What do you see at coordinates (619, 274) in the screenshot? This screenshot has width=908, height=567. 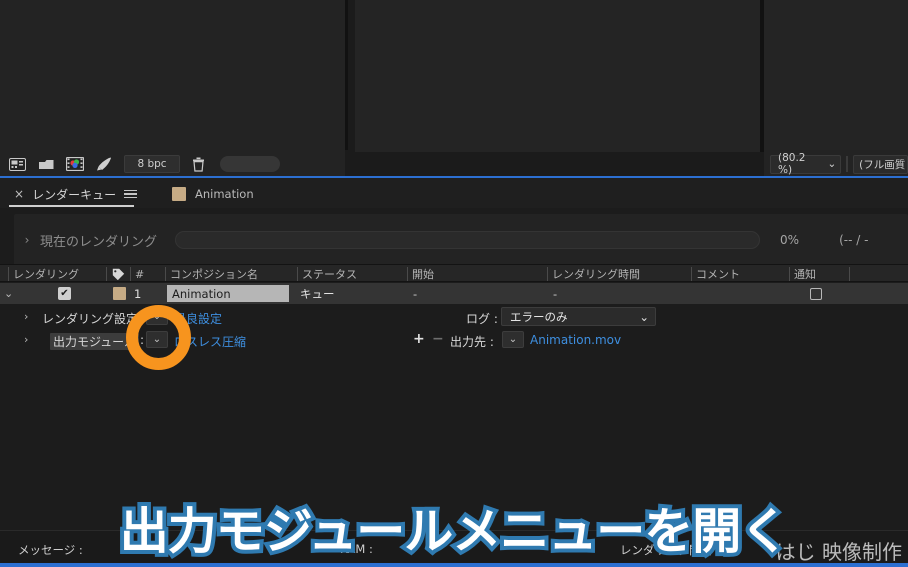 I see `col-render-time-header: レンダリング時間` at bounding box center [619, 274].